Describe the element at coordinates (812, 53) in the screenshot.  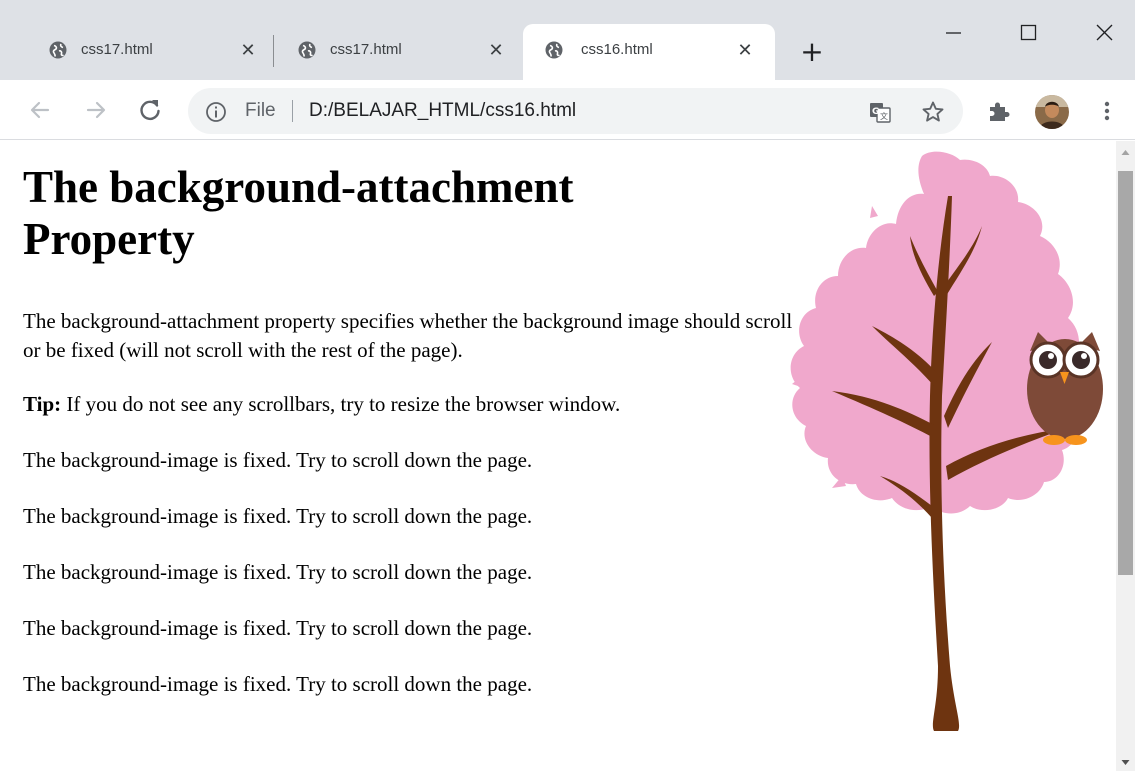
I see `new-tab-button: +` at that location.